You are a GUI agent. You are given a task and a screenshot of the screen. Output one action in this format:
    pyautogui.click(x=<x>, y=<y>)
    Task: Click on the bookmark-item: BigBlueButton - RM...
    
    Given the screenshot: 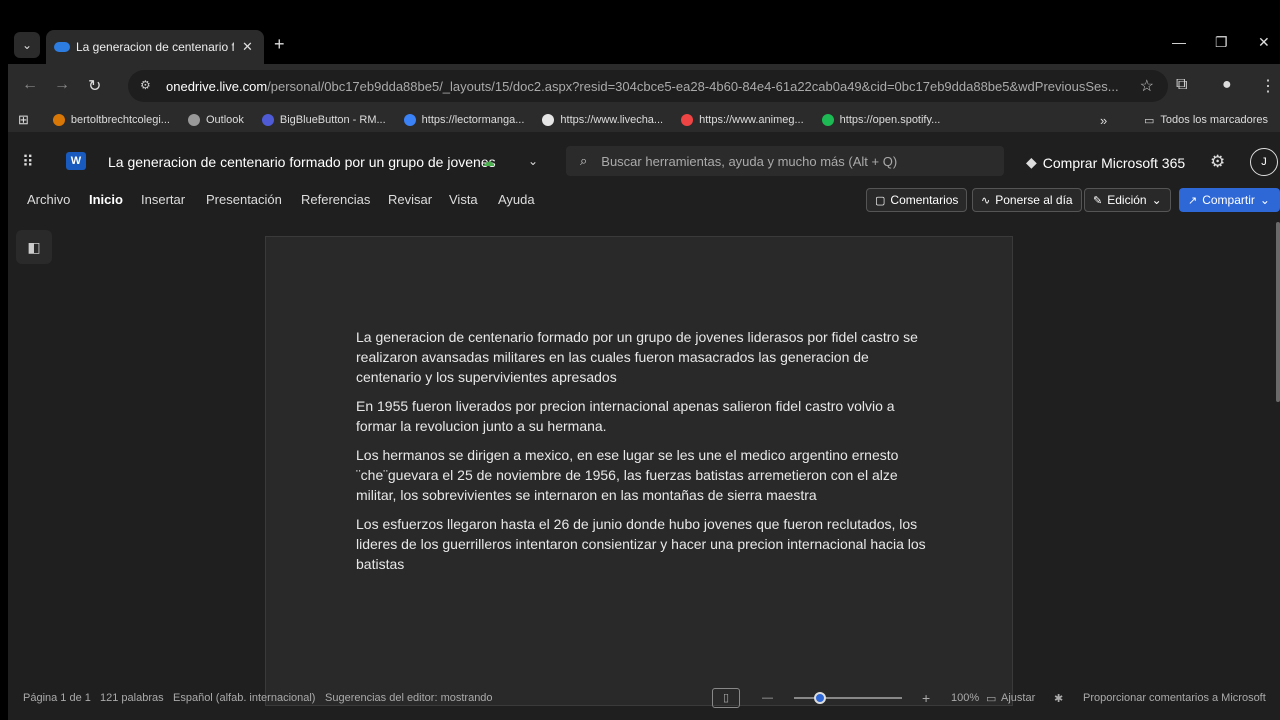 What is the action you would take?
    pyautogui.click(x=323, y=120)
    